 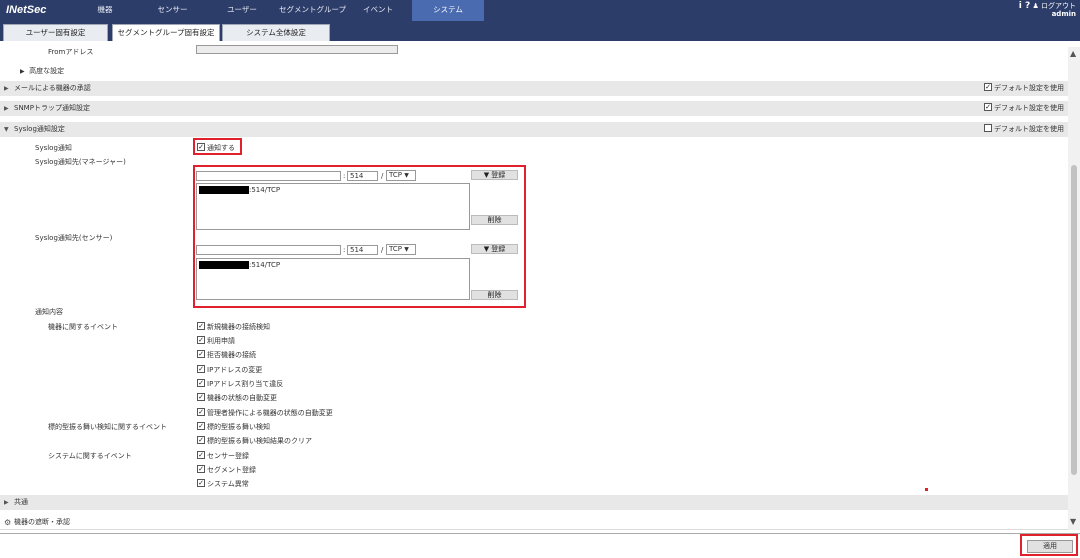 I want to click on checkbox-label: 新規機器の接続検知, so click(x=238, y=327).